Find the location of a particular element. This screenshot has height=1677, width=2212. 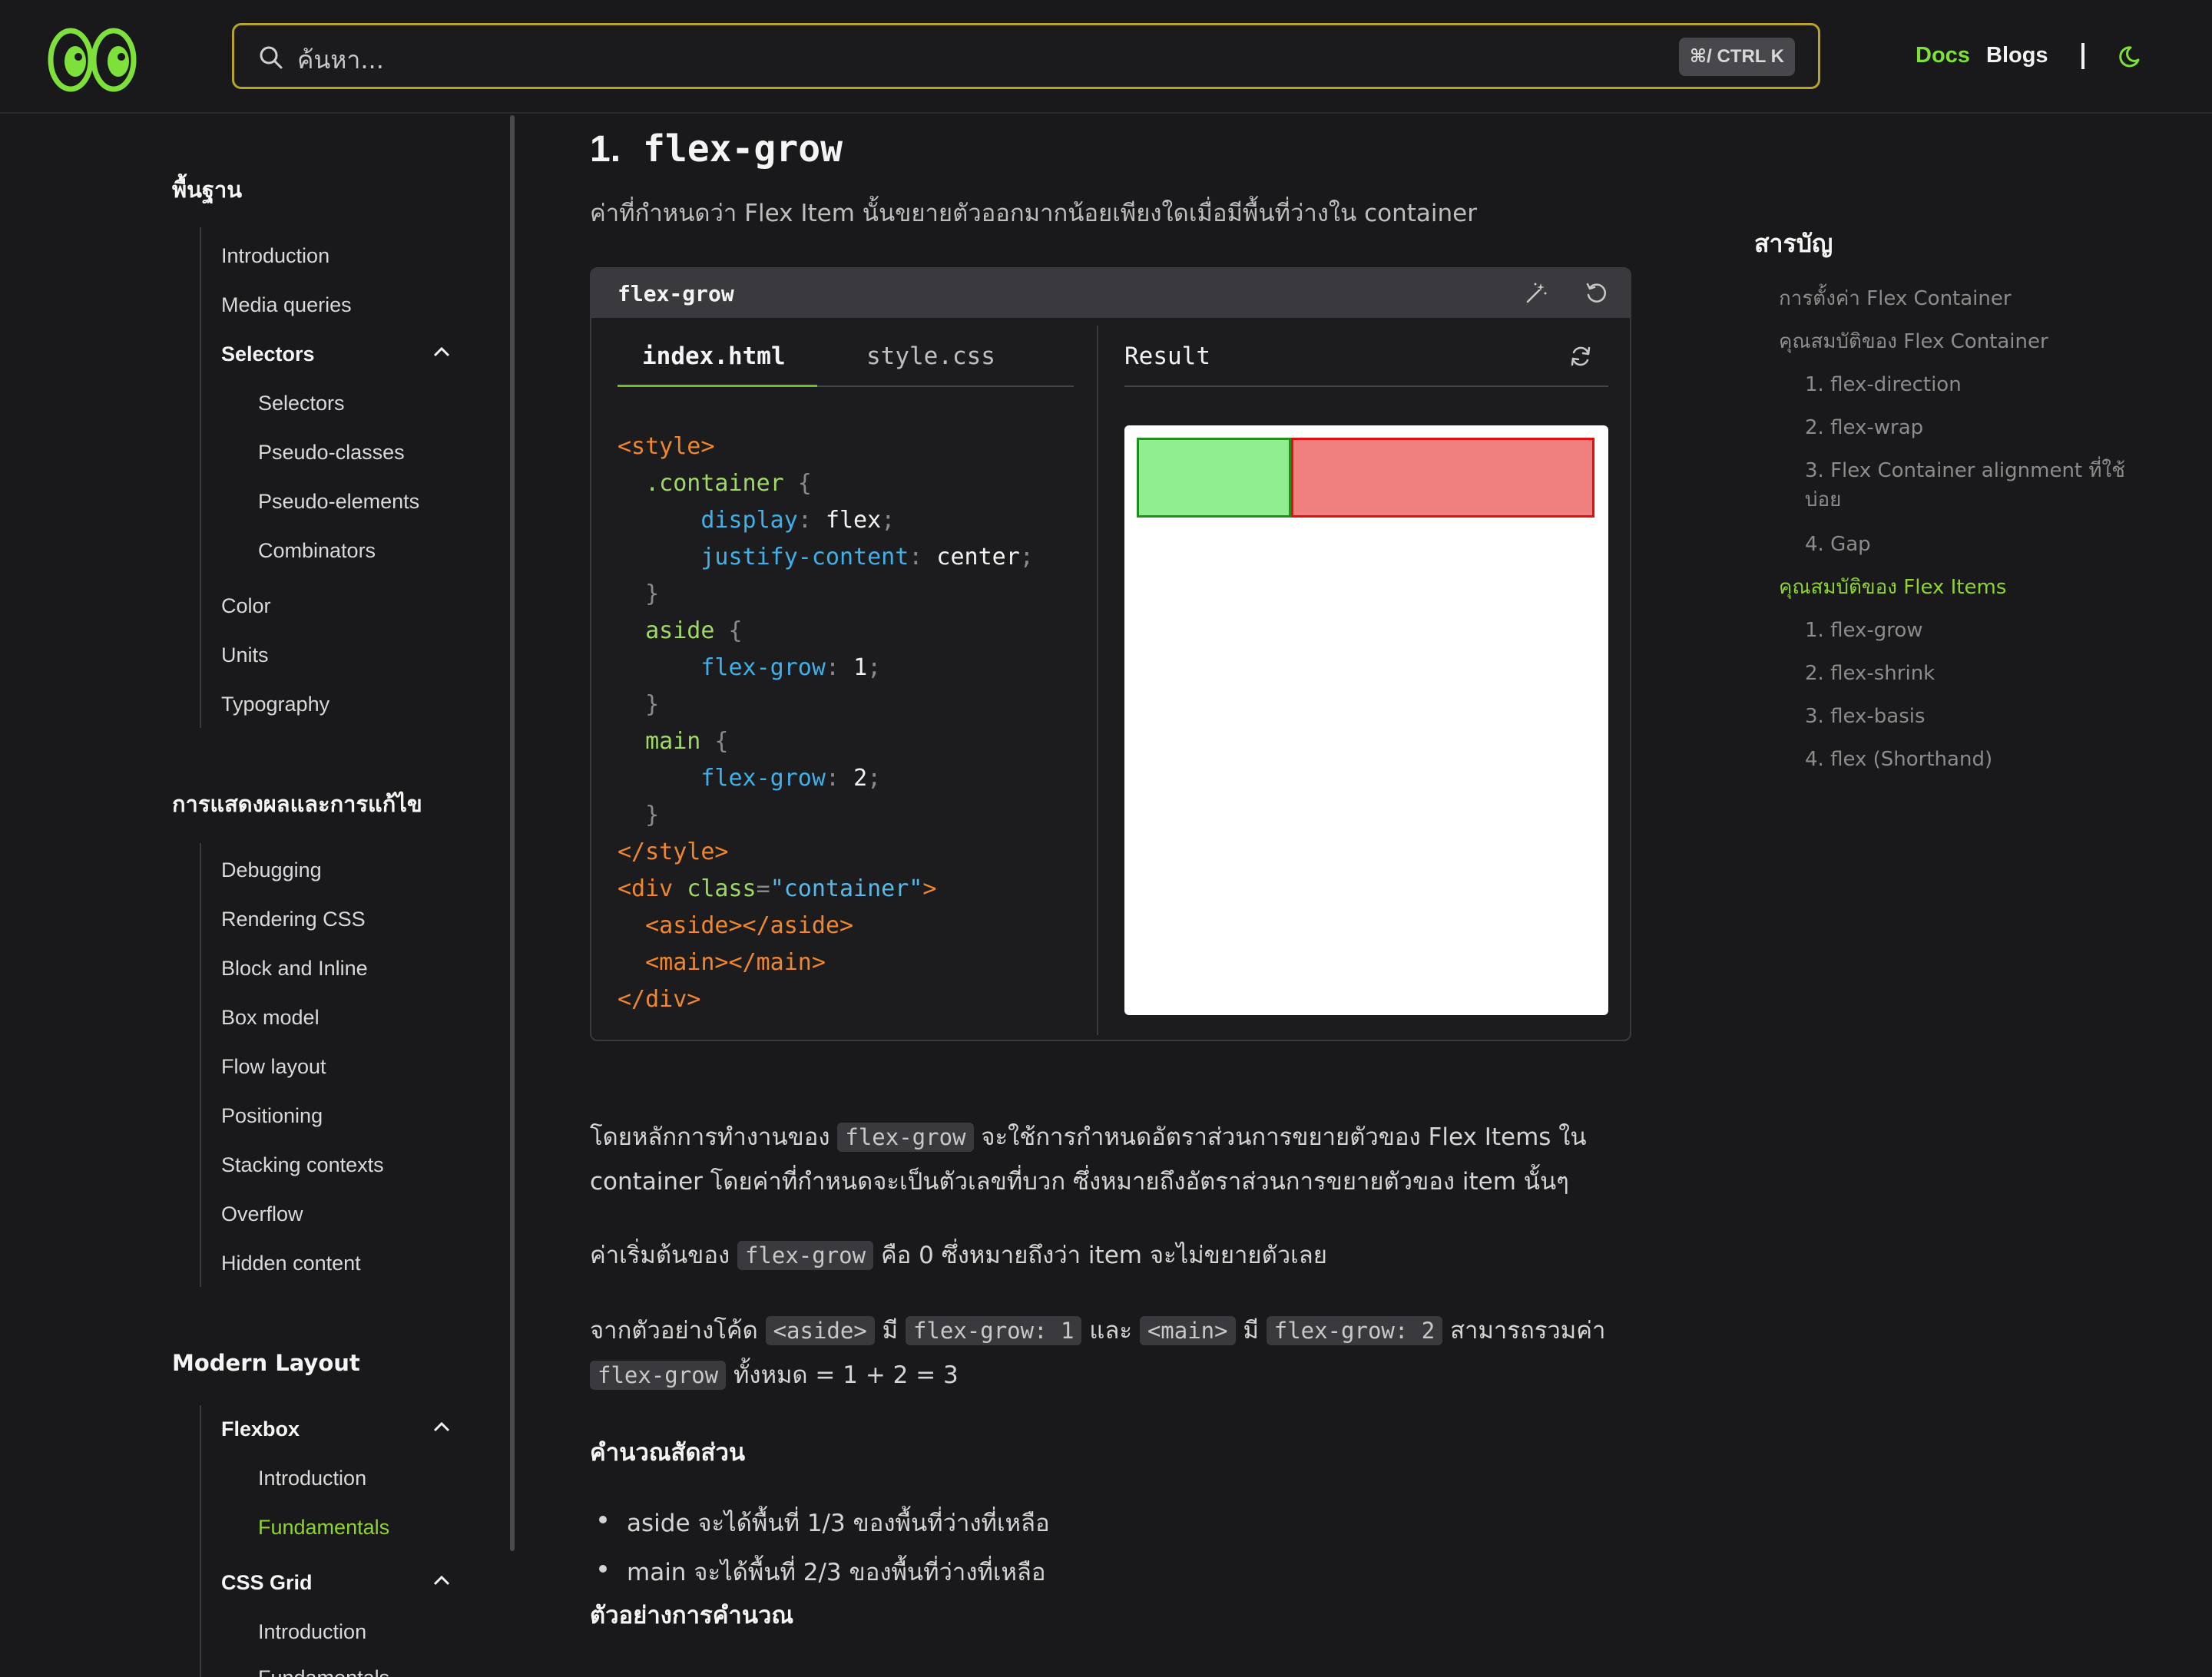

sidebar-item-pseudo-elements: Pseudo-elements is located at coordinates (338, 502).